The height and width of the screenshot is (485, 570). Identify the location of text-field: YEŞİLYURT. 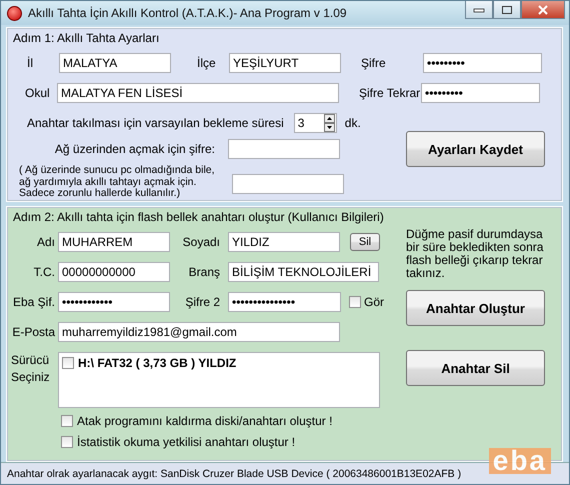
(285, 63).